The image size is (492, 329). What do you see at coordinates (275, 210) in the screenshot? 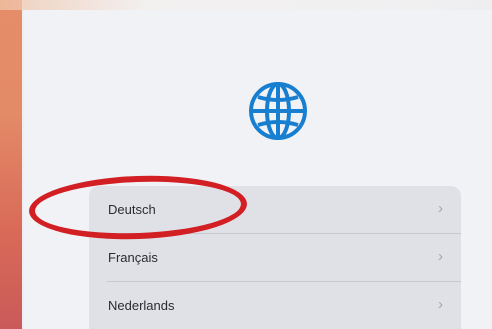
I see `language-row-deutsch: Deutsch ›` at bounding box center [275, 210].